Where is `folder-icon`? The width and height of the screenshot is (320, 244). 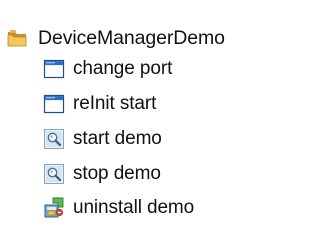 folder-icon is located at coordinates (17, 38).